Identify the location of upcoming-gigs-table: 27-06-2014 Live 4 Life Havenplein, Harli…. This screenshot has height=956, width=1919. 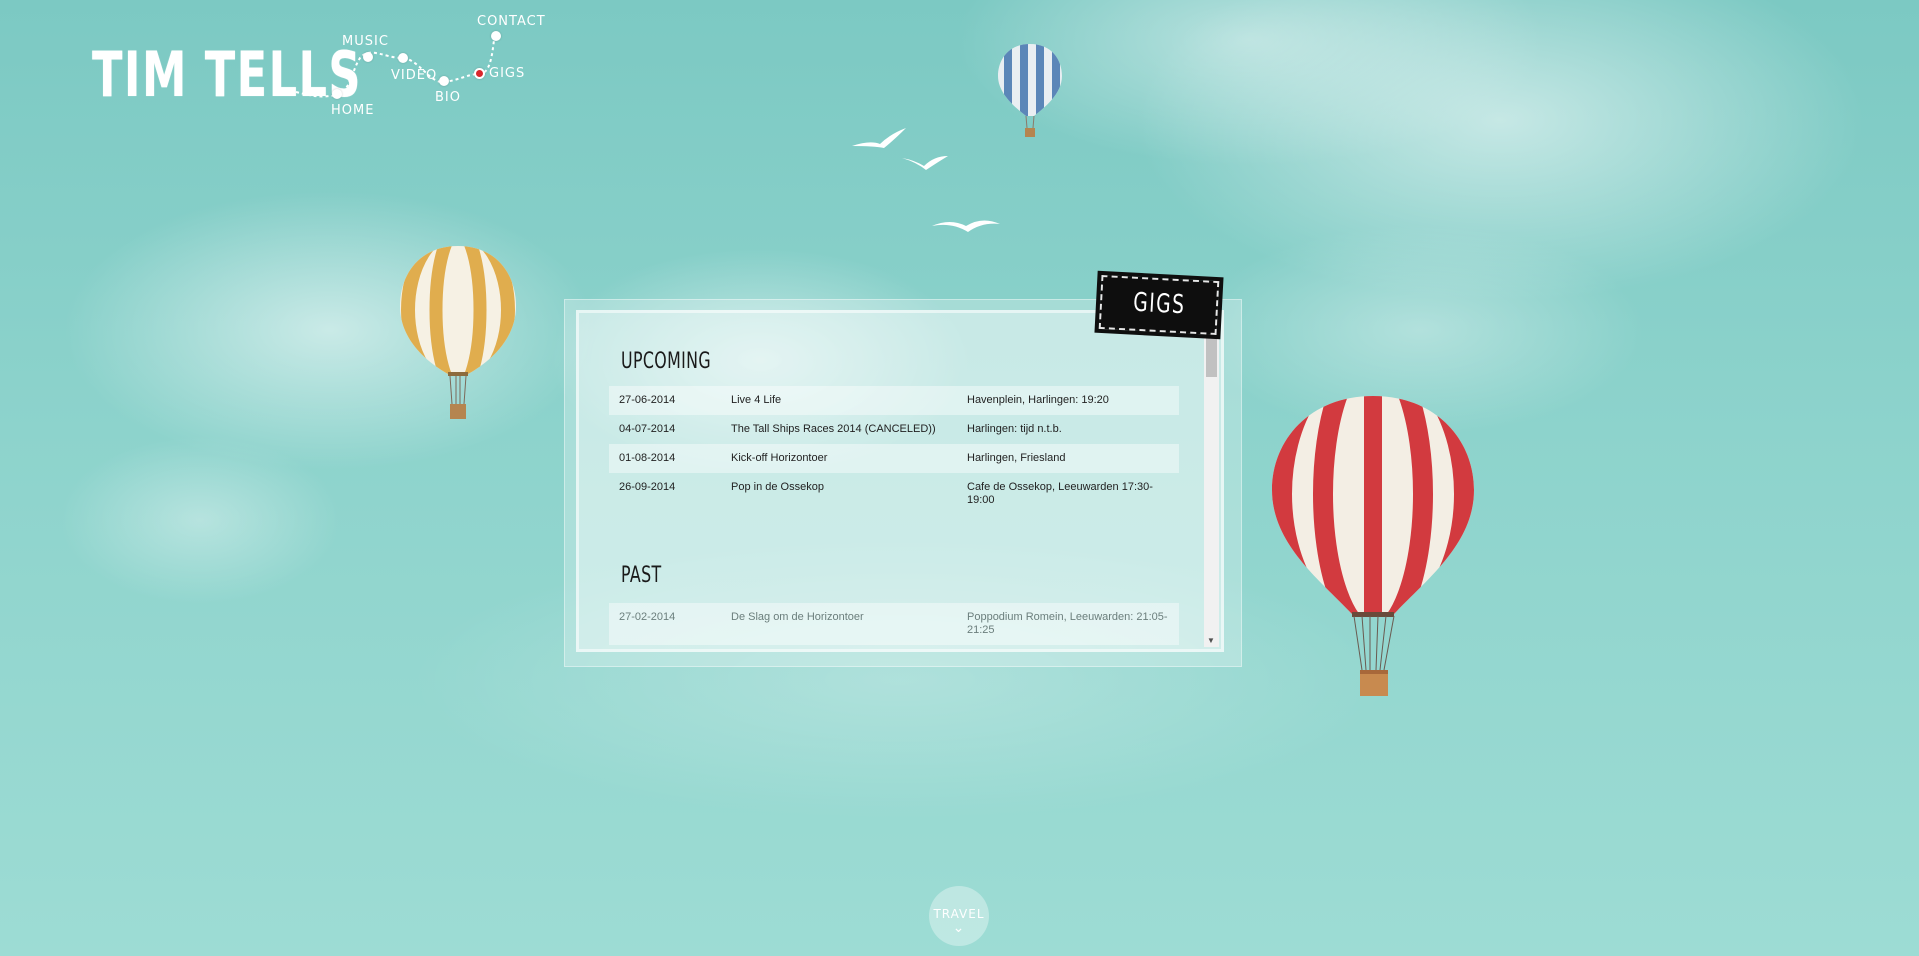
(894, 450).